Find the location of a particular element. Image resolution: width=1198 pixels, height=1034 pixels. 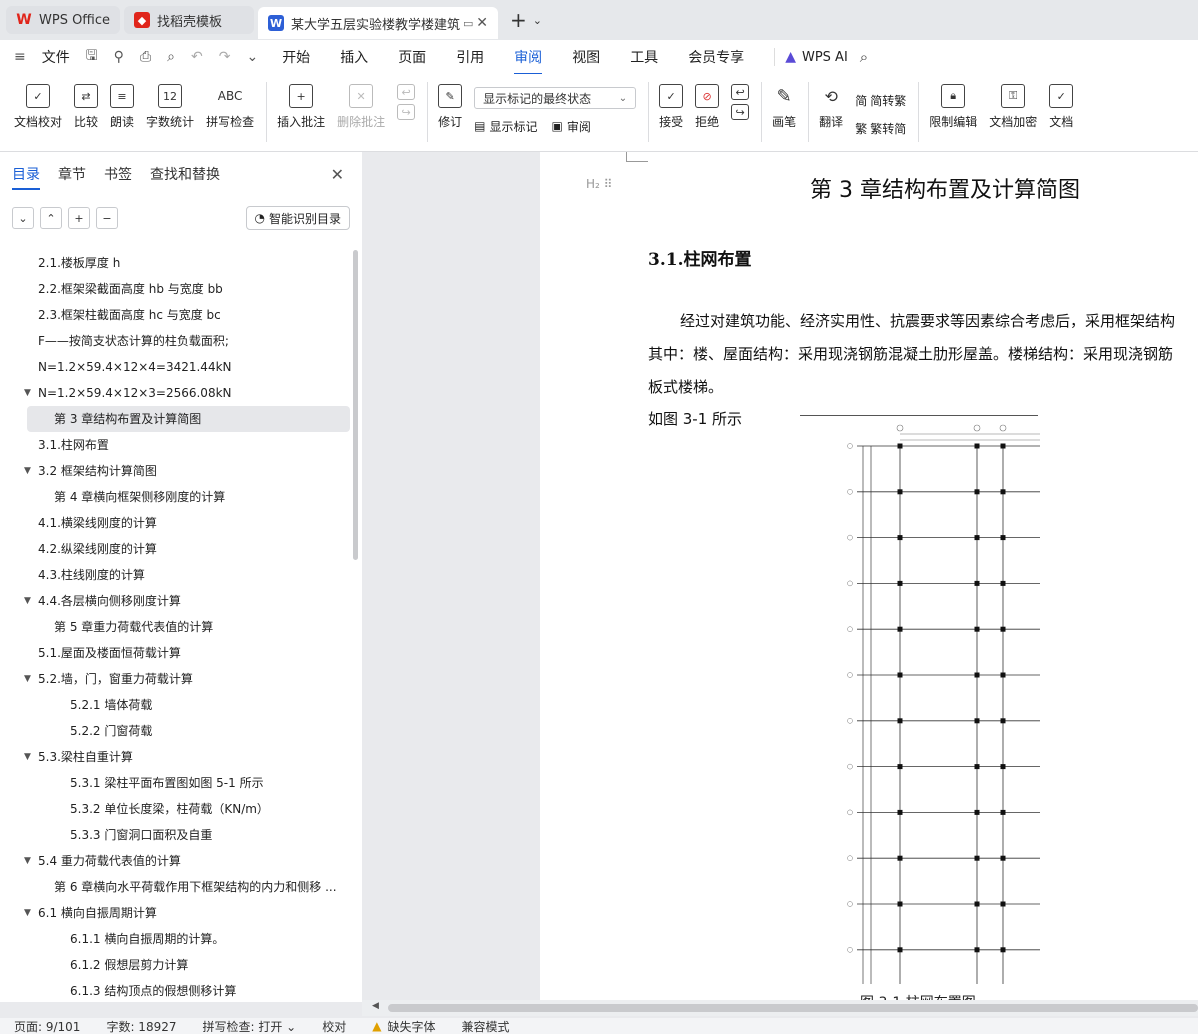

horizontal-scrollbar: ◀ is located at coordinates (780, 1008).